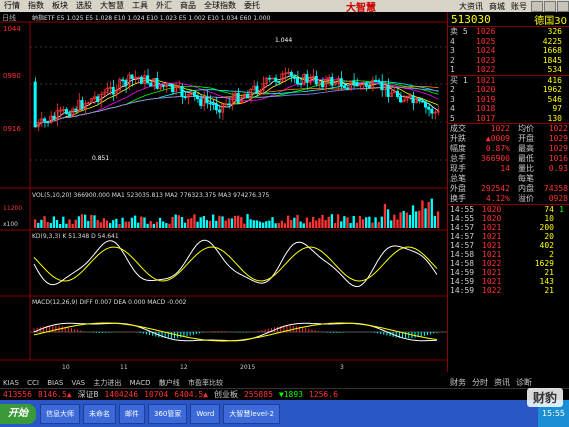  I want to click on menu-item-global-index: 全球指数, so click(220, 6).